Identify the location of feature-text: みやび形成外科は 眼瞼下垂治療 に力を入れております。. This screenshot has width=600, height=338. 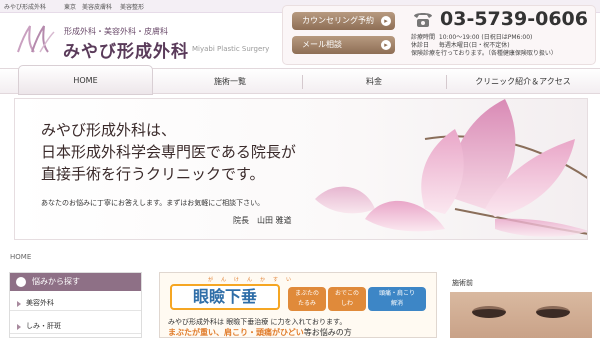
(257, 322).